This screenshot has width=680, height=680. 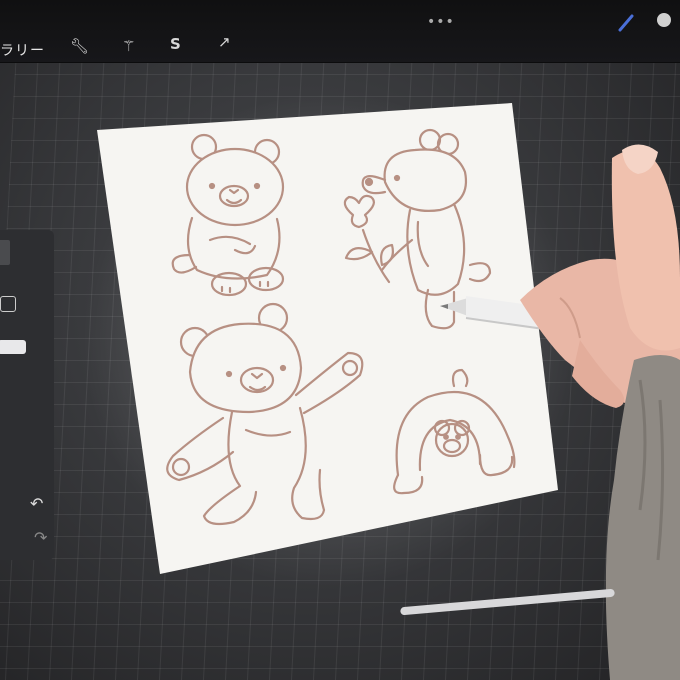 I want to click on smudge-icon, so click(x=664, y=20).